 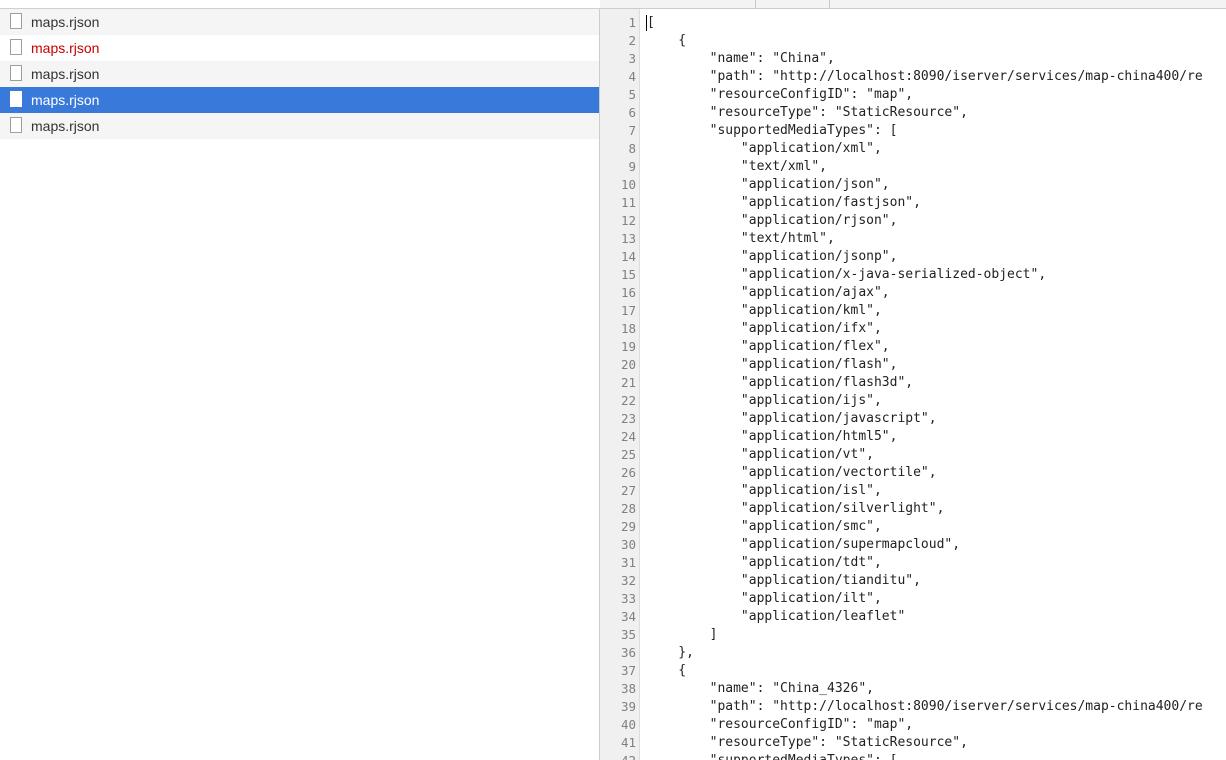 What do you see at coordinates (913, 455) in the screenshot?
I see `code-line: 25 "application/vt",` at bounding box center [913, 455].